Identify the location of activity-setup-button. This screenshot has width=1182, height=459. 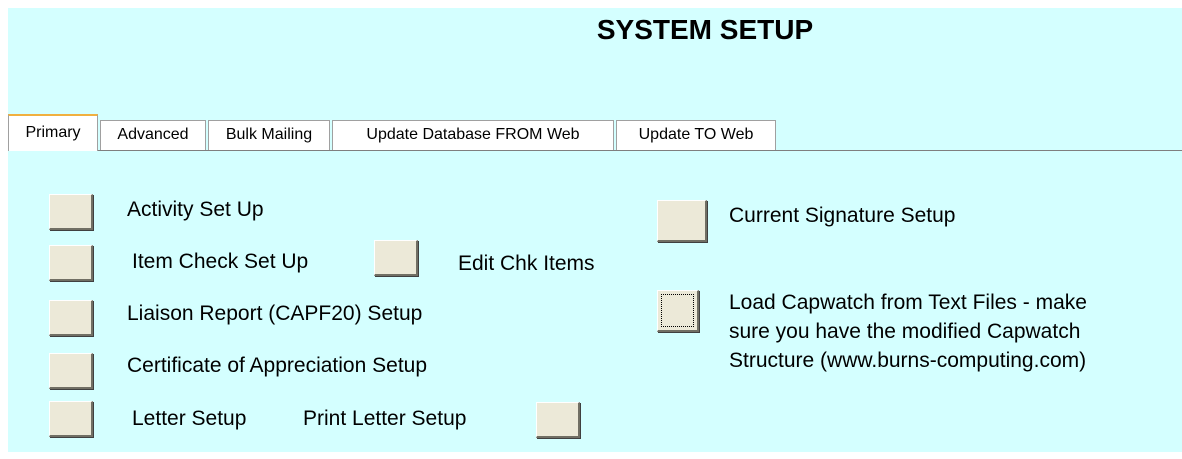
(71, 212).